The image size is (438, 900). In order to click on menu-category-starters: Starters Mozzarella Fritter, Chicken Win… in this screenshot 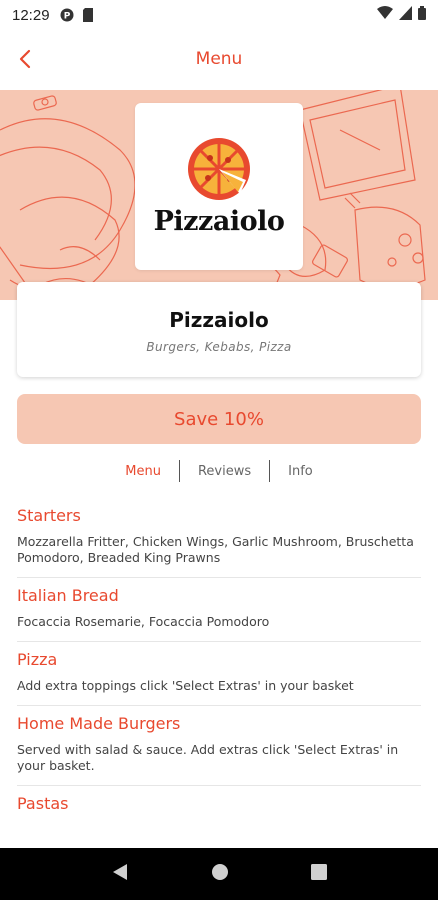, I will do `click(219, 538)`.